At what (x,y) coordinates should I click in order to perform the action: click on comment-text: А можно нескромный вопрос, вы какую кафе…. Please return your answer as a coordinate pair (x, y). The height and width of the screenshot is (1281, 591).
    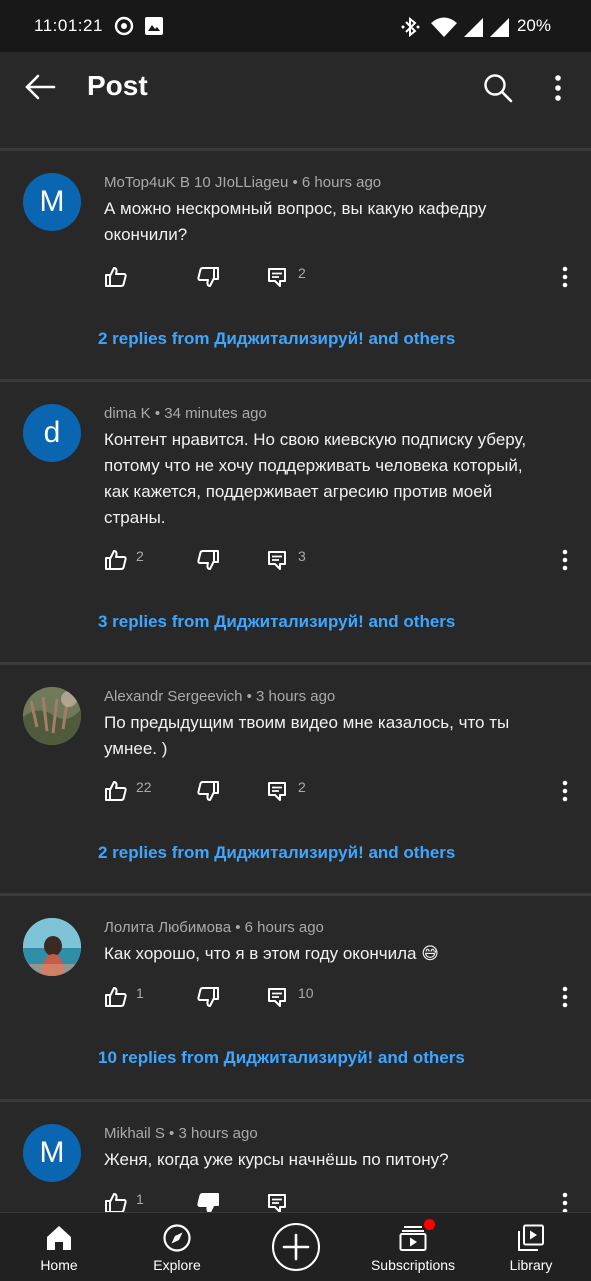
    Looking at the image, I should click on (295, 221).